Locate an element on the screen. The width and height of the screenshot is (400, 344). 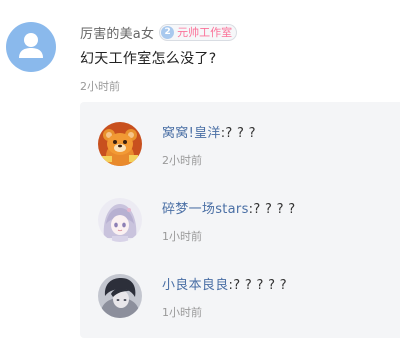
badge-level: 2 is located at coordinates (168, 32).